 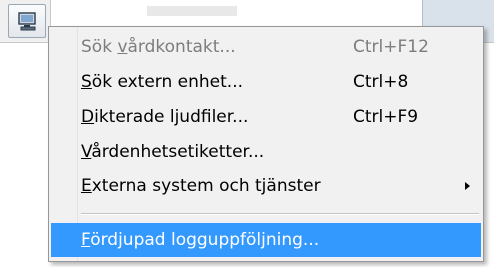 I want to click on menu-item-dikterade-ljudfiler: Dikterade ljudfiler... Ctrl+F9, so click(x=266, y=117).